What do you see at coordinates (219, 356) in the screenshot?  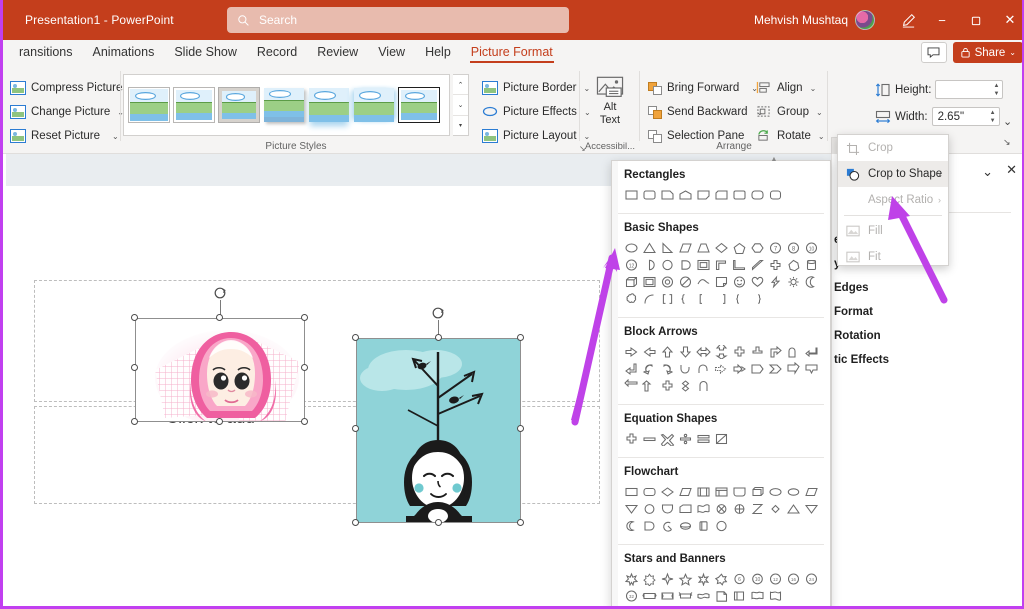 I see `hijab-girl-image` at bounding box center [219, 356].